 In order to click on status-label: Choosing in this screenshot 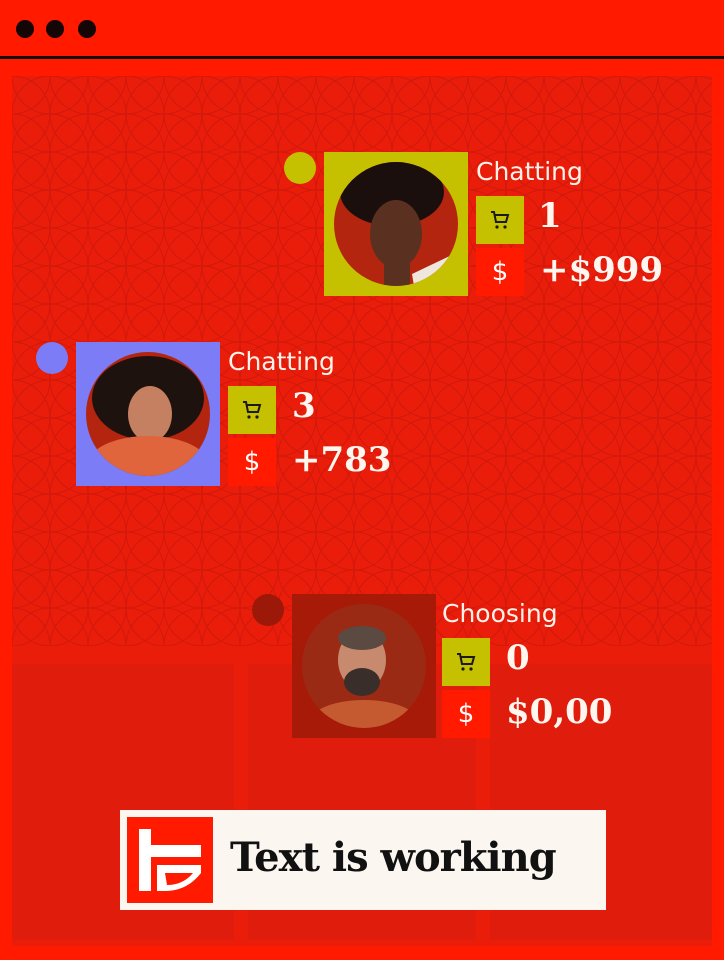, I will do `click(500, 613)`.